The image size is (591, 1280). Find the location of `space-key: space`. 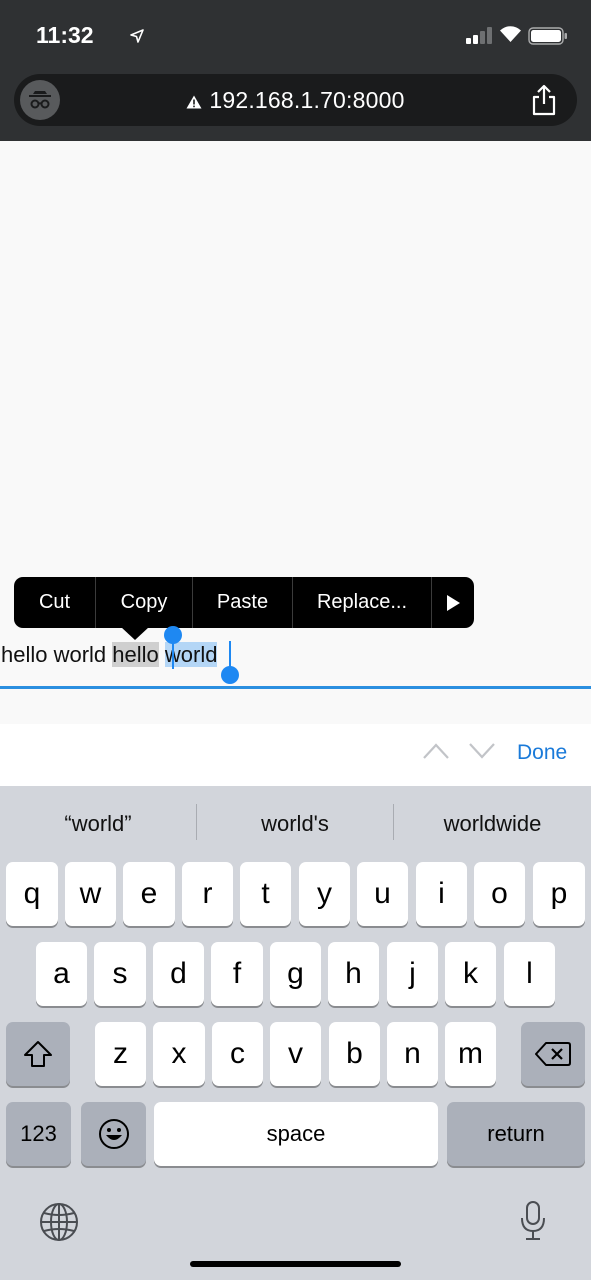

space-key: space is located at coordinates (296, 1134).